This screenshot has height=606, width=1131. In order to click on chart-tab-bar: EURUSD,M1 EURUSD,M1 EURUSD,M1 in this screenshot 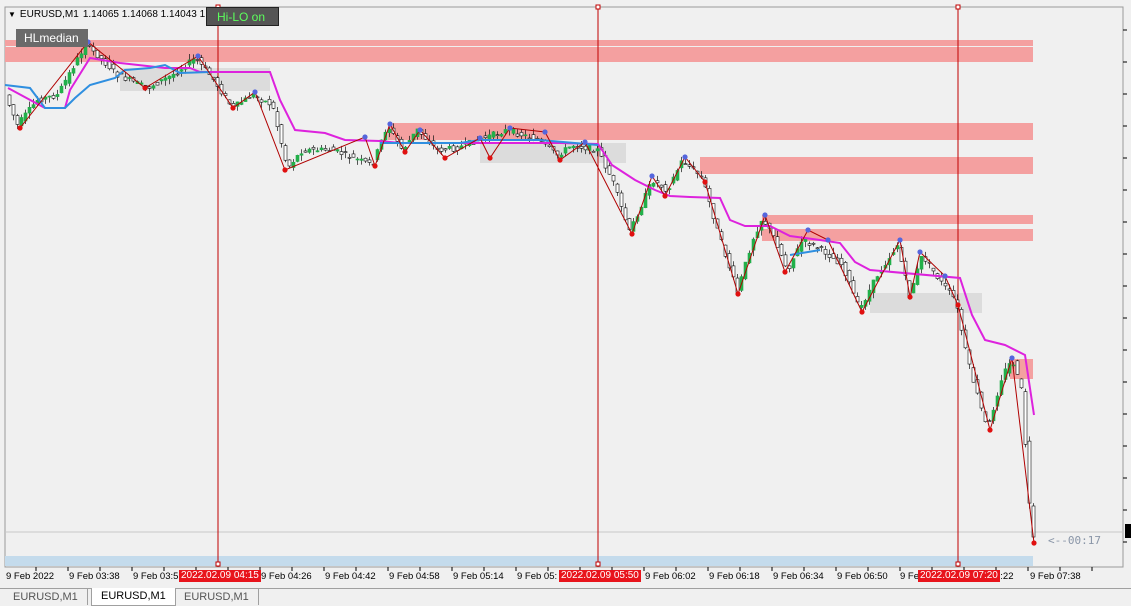, I will do `click(565, 597)`.